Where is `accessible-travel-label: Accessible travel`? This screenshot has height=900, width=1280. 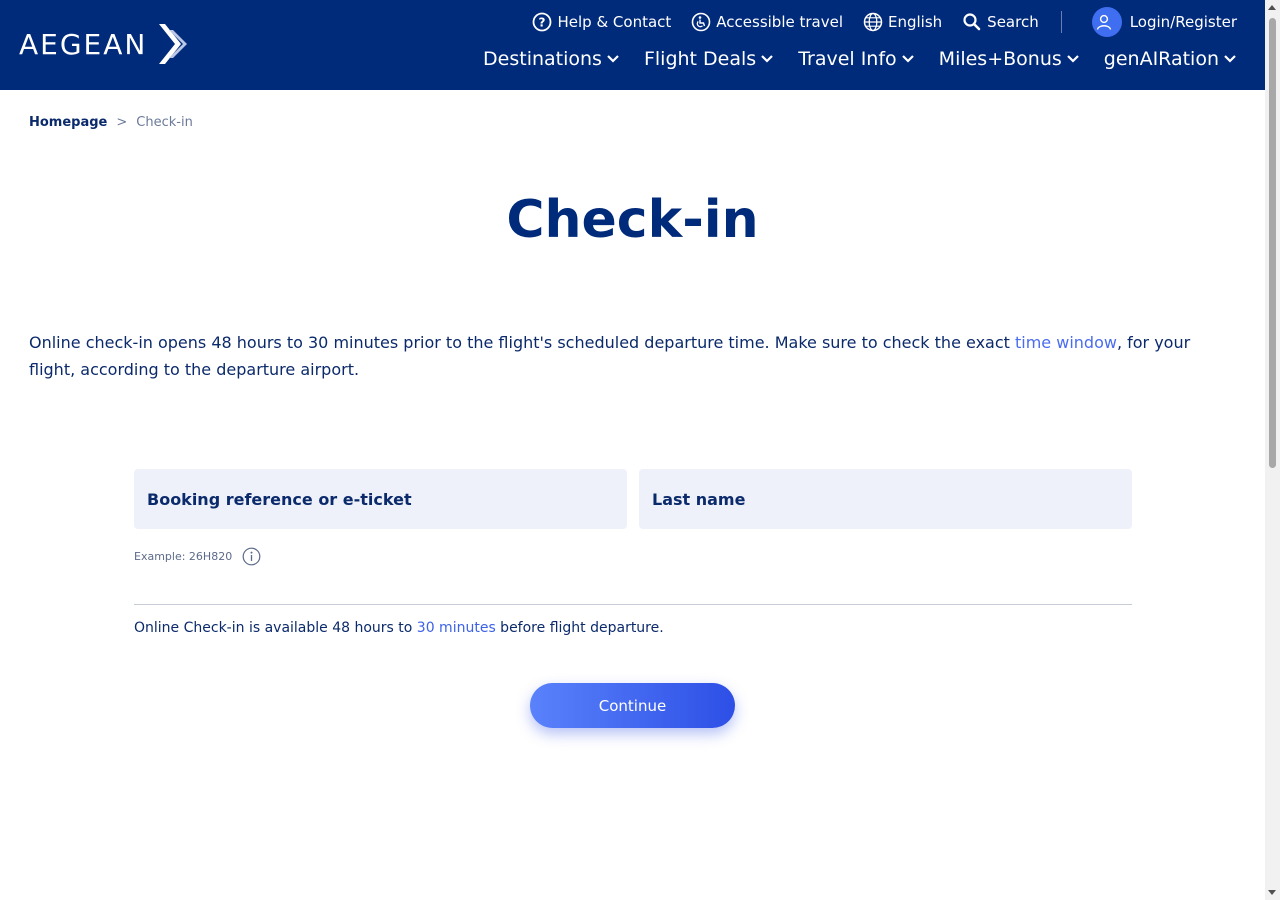 accessible-travel-label: Accessible travel is located at coordinates (779, 22).